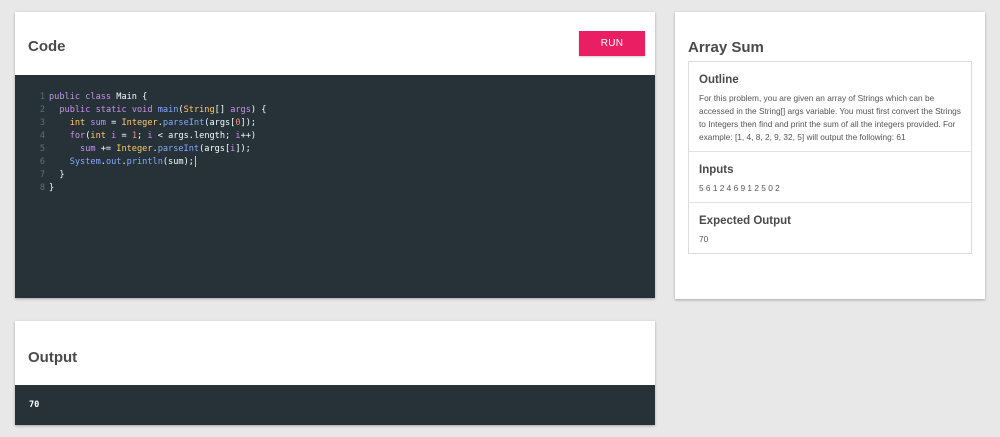  I want to click on expected-output-text: 70, so click(704, 239).